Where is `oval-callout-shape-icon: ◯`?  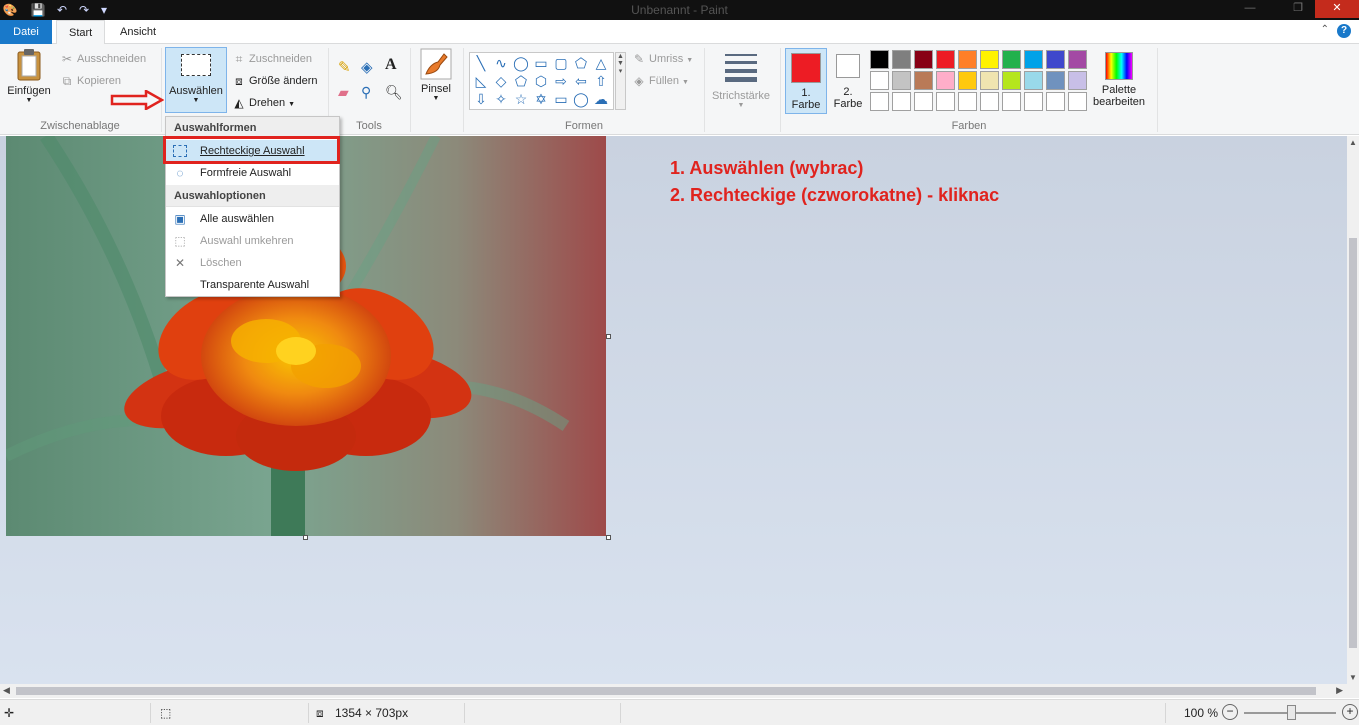
oval-callout-shape-icon: ◯ is located at coordinates (581, 99).